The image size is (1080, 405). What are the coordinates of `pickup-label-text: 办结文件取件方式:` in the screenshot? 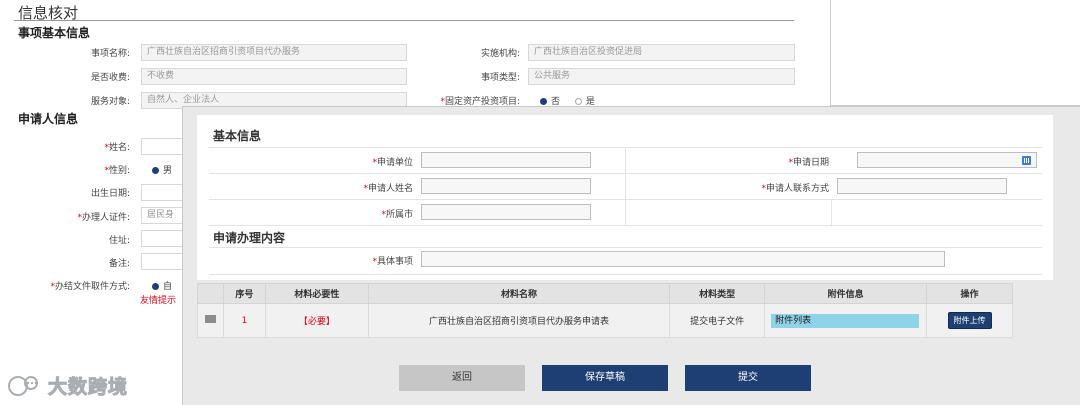 It's located at (92, 287).